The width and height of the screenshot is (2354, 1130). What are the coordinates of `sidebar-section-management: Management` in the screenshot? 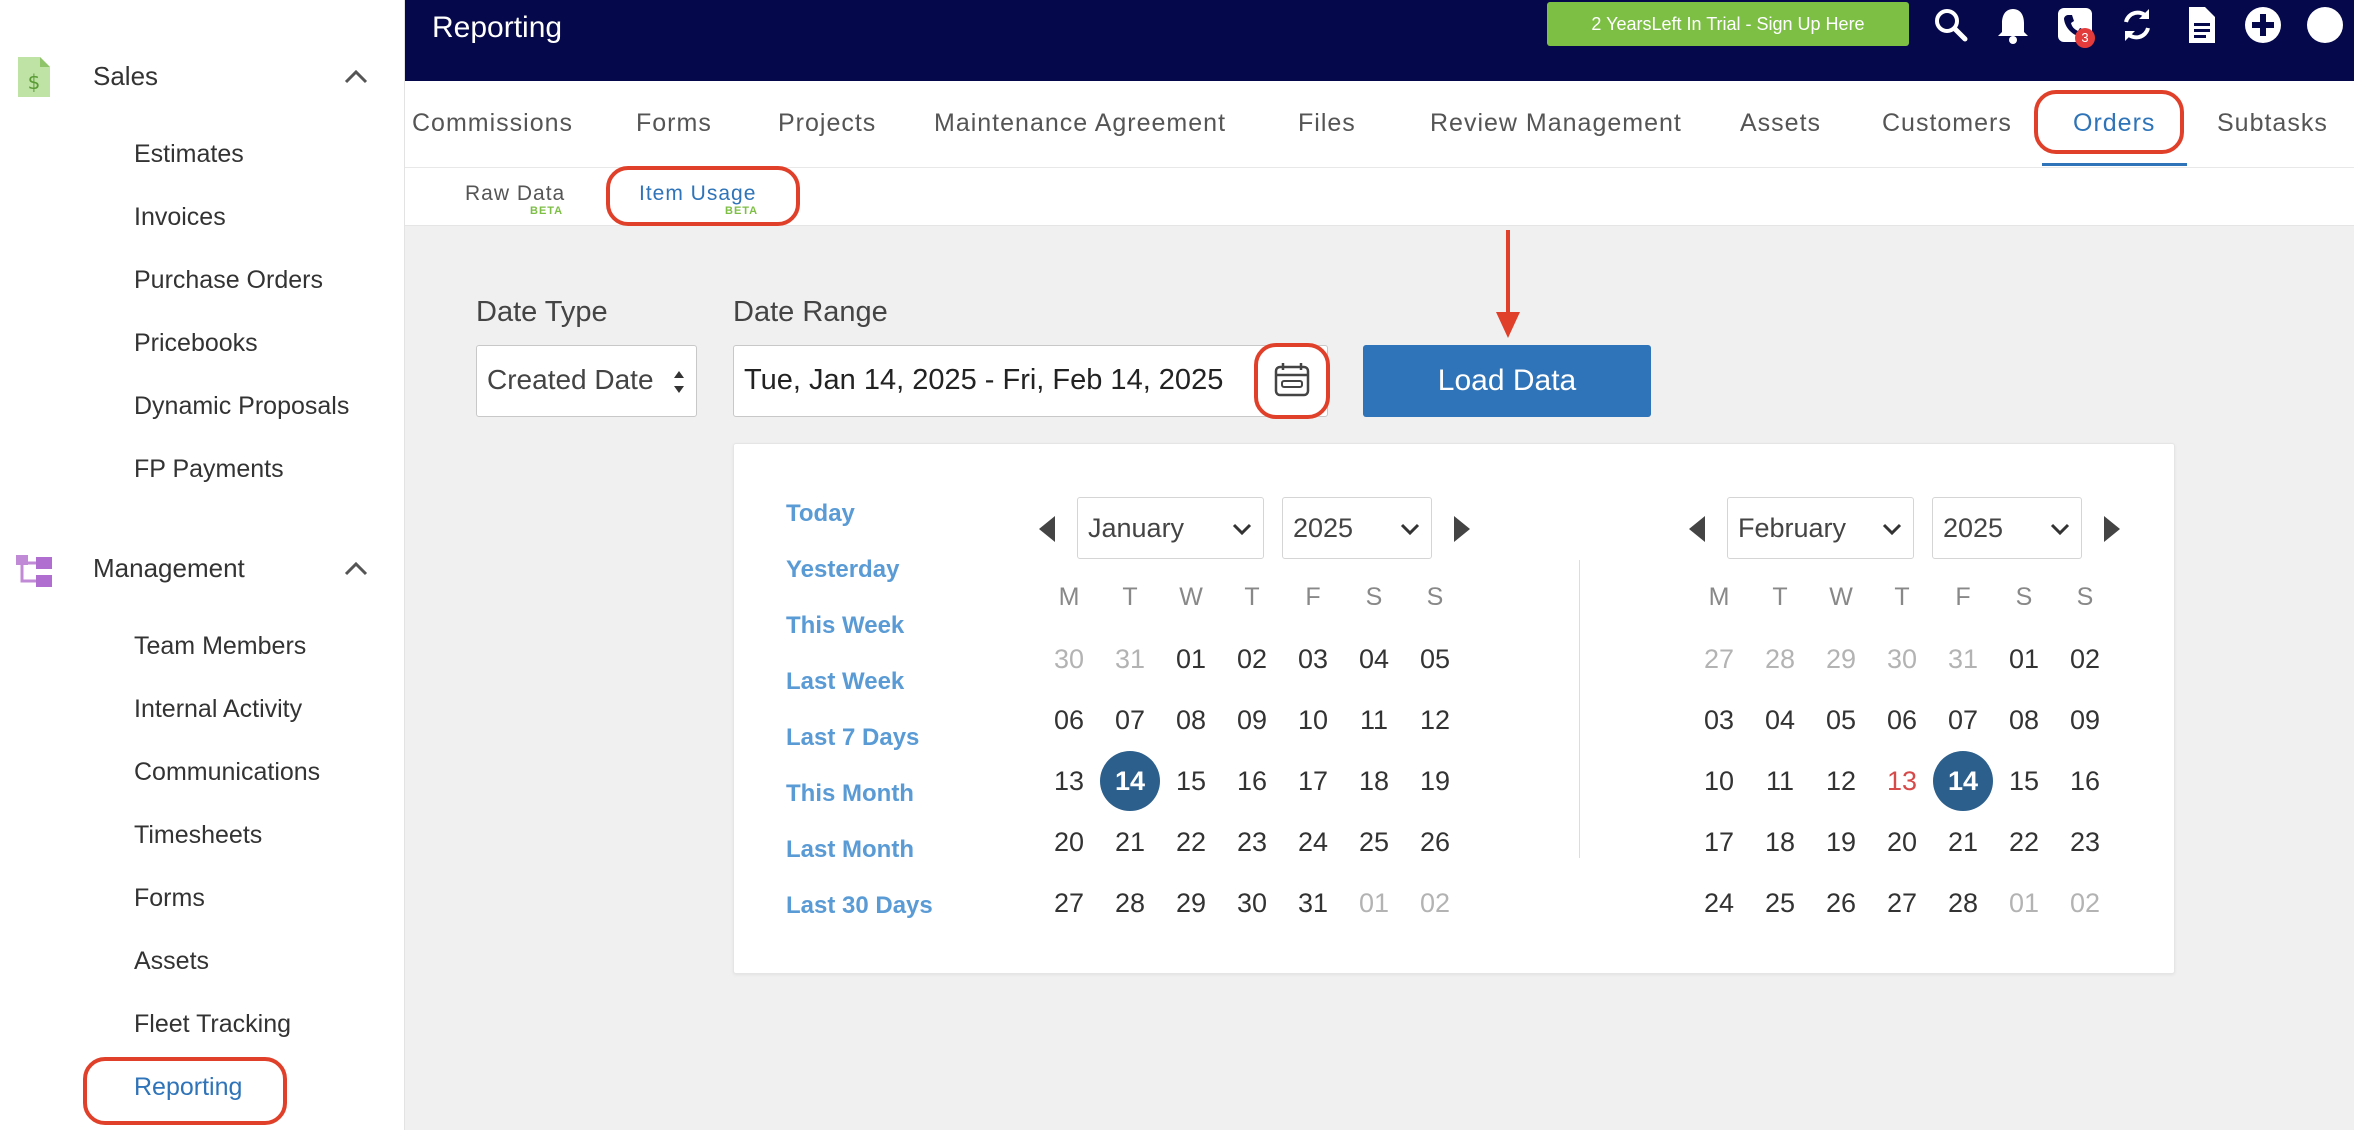 It's located at (202, 569).